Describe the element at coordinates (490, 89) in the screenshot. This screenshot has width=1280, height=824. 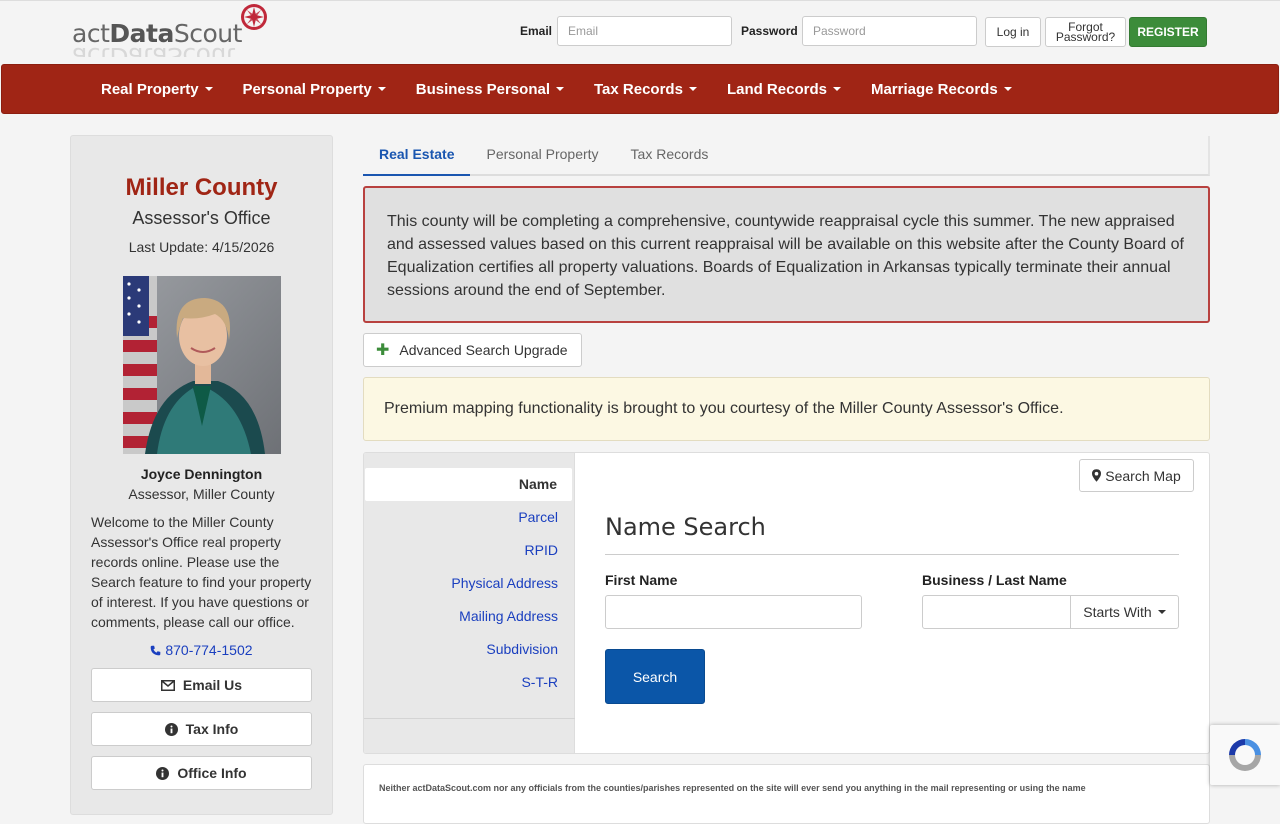
I see `nav-business-personal: Business Personal` at that location.